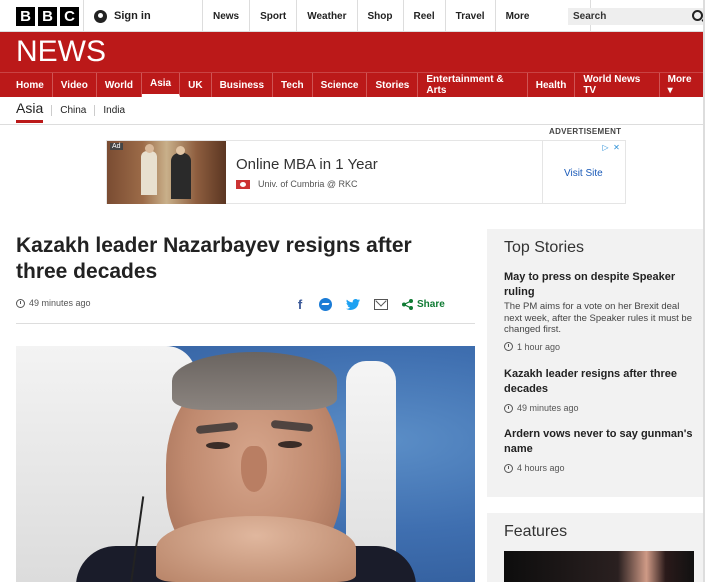 The image size is (705, 582). I want to click on advert-sponsor: Univ. of Cumbria @ RKC, so click(308, 184).